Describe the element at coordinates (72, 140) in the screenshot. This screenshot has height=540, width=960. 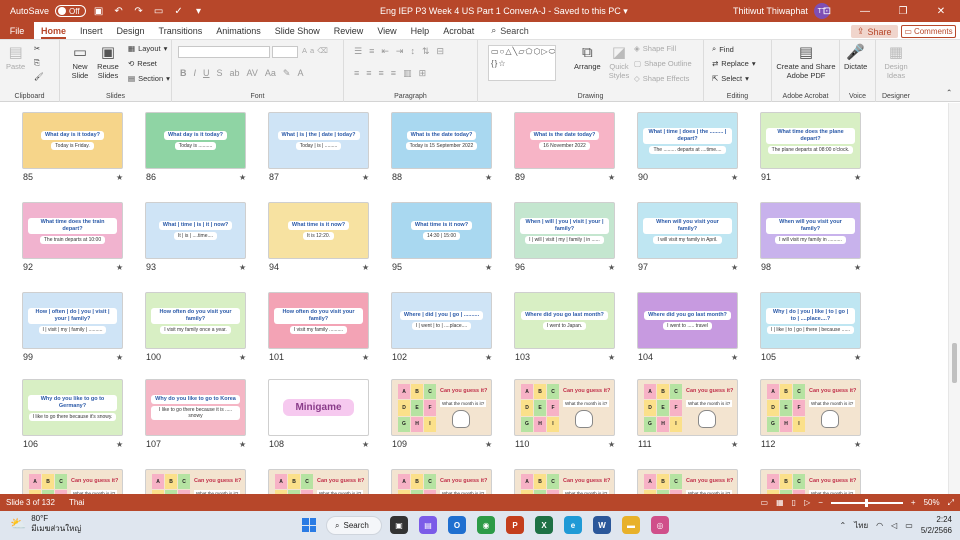
I see `slide-thumbnail: What day is it today? Today is Friday.` at that location.